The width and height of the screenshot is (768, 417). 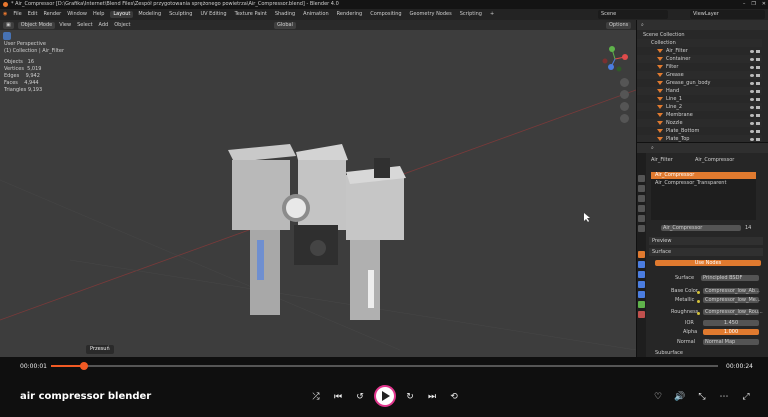 What do you see at coordinates (699, 83) in the screenshot?
I see `outliner-item: Grease_gun_body` at bounding box center [699, 83].